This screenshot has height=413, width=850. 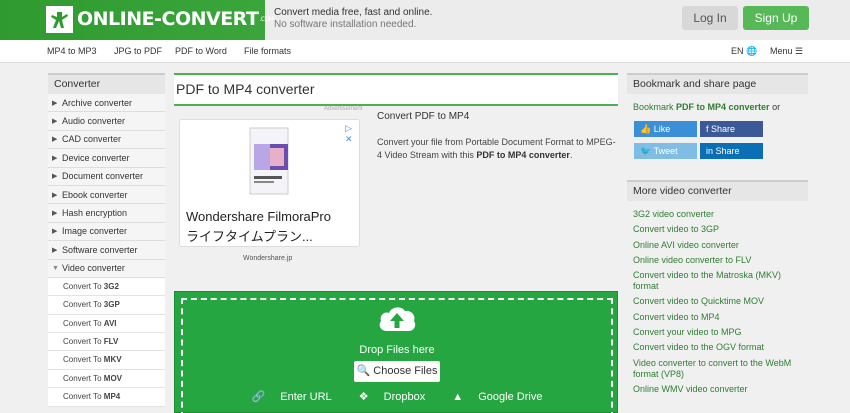 What do you see at coordinates (267, 258) in the screenshot?
I see `ad-source: Wondershare.jp` at bounding box center [267, 258].